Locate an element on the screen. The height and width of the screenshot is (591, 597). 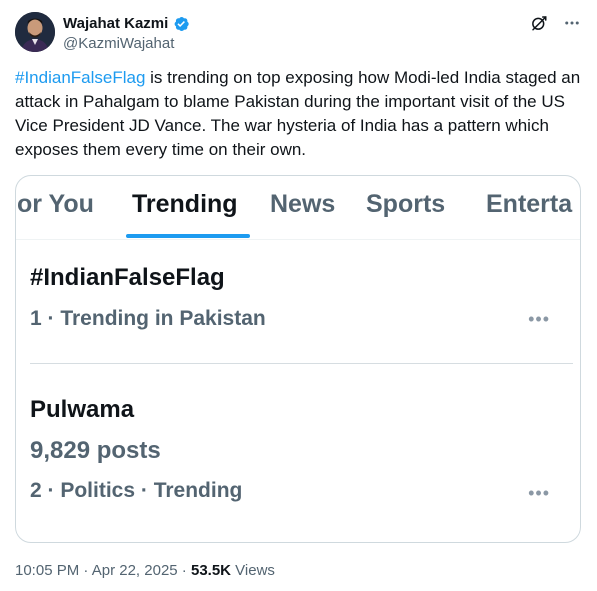
trend-title: #IndianFalseFlag is located at coordinates (127, 277).